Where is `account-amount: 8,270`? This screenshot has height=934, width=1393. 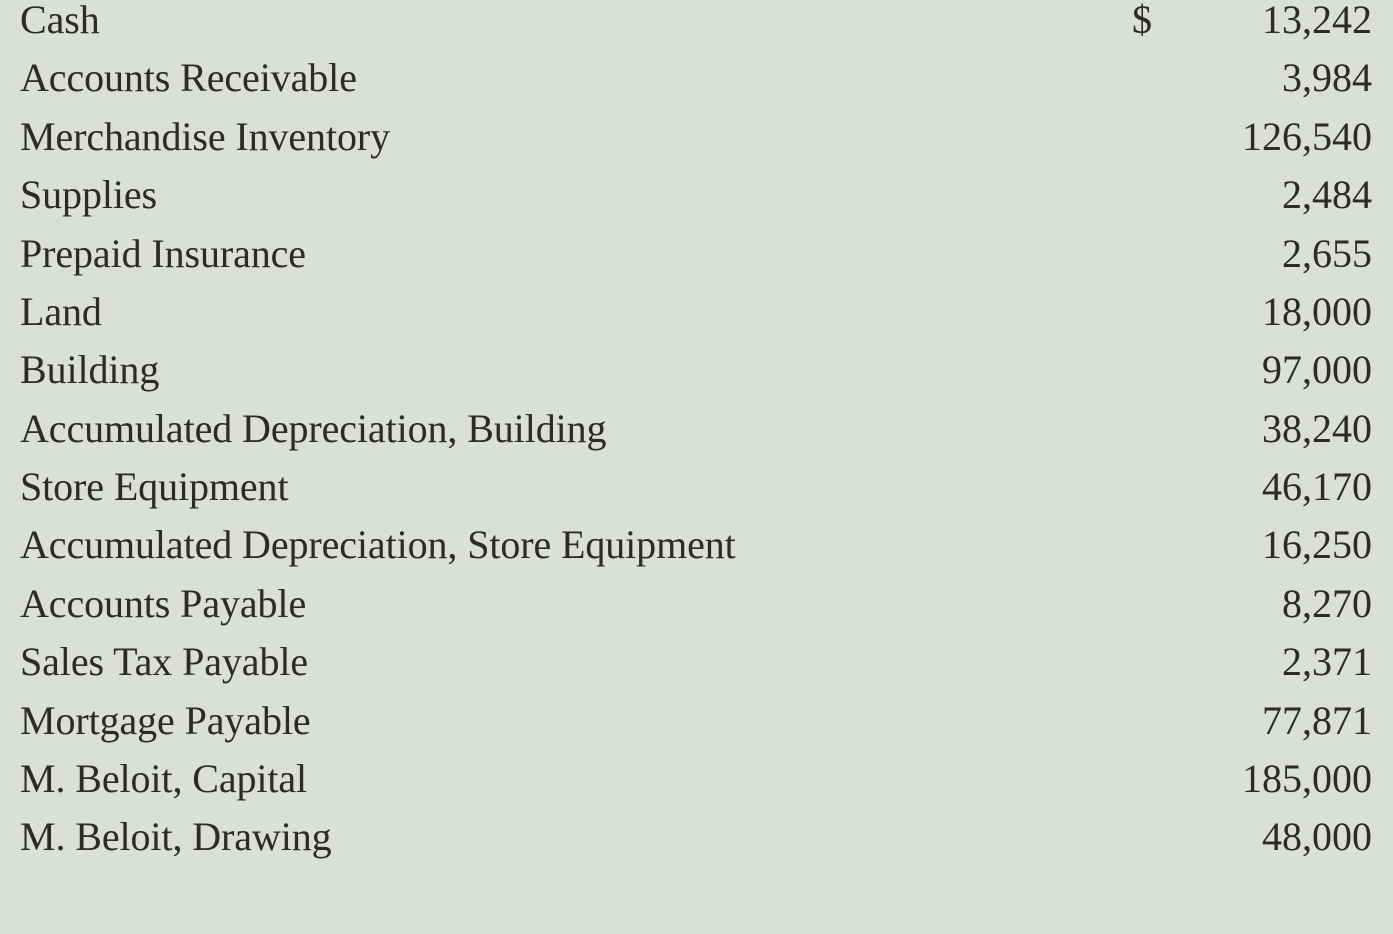
account-amount: 8,270 is located at coordinates (1327, 603).